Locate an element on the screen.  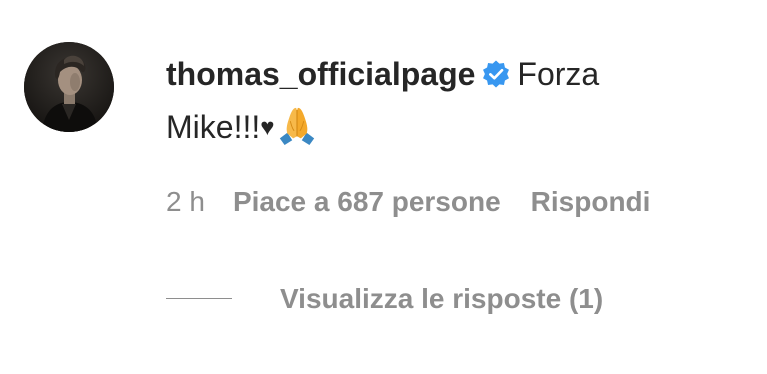
view-replies-button: Visualizza le risposte (1) is located at coordinates (384, 299).